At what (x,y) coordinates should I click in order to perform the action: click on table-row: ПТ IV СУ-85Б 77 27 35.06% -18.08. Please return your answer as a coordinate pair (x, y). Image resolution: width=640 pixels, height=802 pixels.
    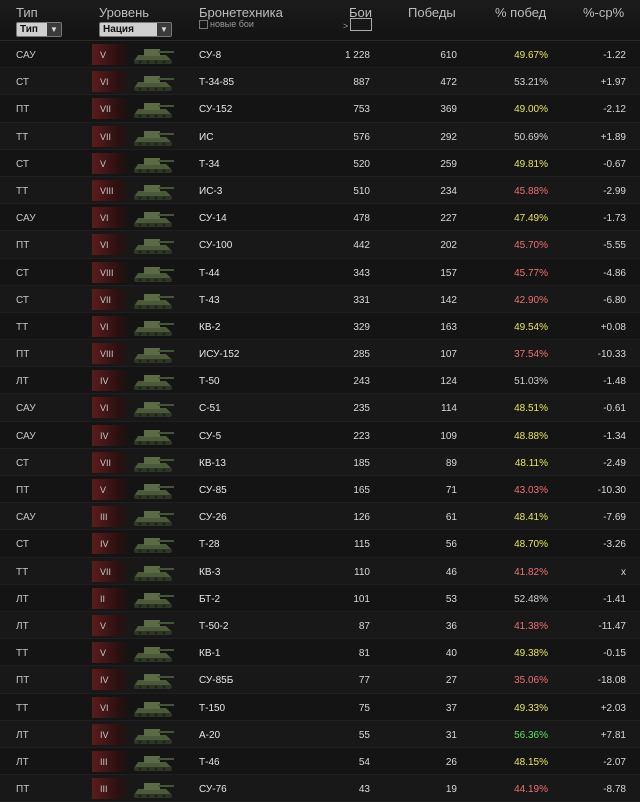
    Looking at the image, I should click on (320, 680).